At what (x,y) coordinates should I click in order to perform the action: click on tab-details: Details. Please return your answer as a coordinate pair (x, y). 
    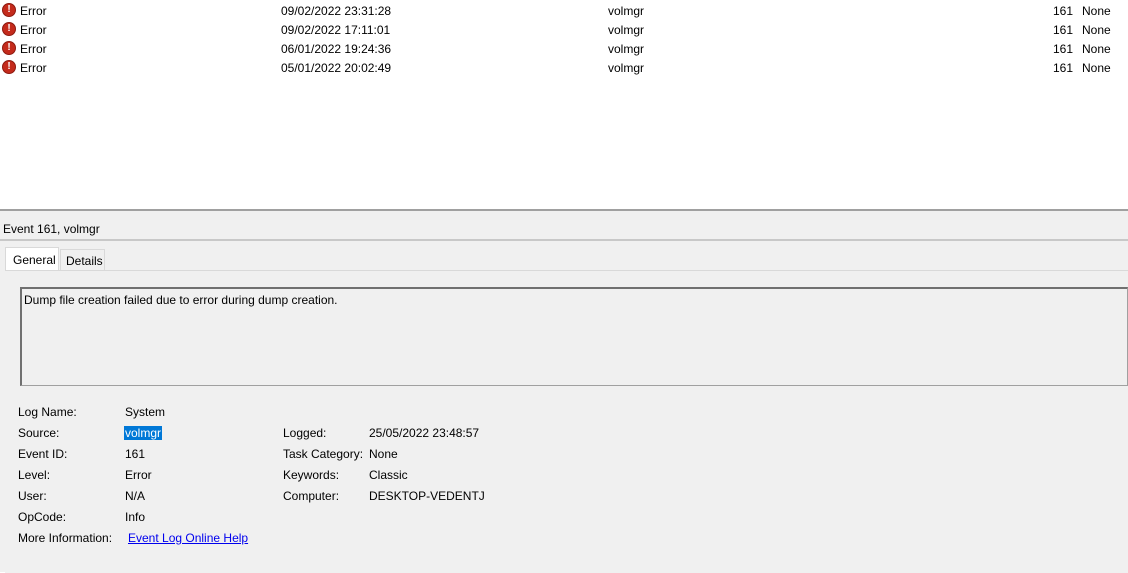
    Looking at the image, I should click on (82, 259).